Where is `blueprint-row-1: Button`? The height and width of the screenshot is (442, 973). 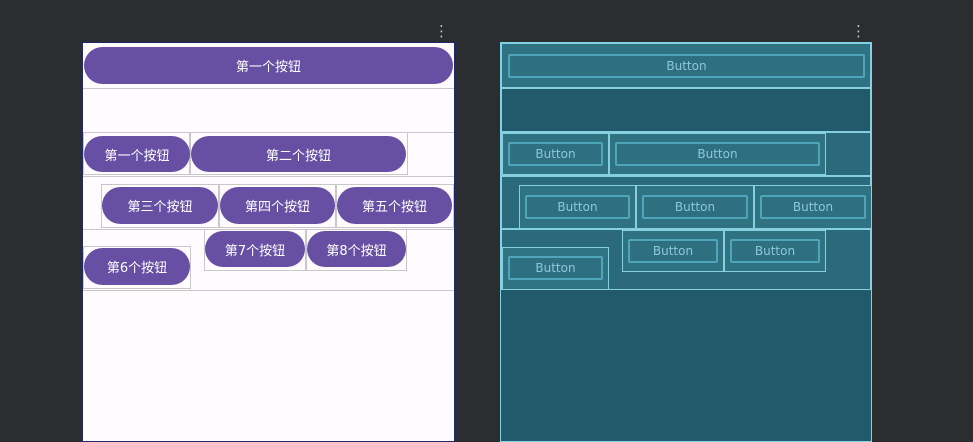 blueprint-row-1: Button is located at coordinates (686, 65).